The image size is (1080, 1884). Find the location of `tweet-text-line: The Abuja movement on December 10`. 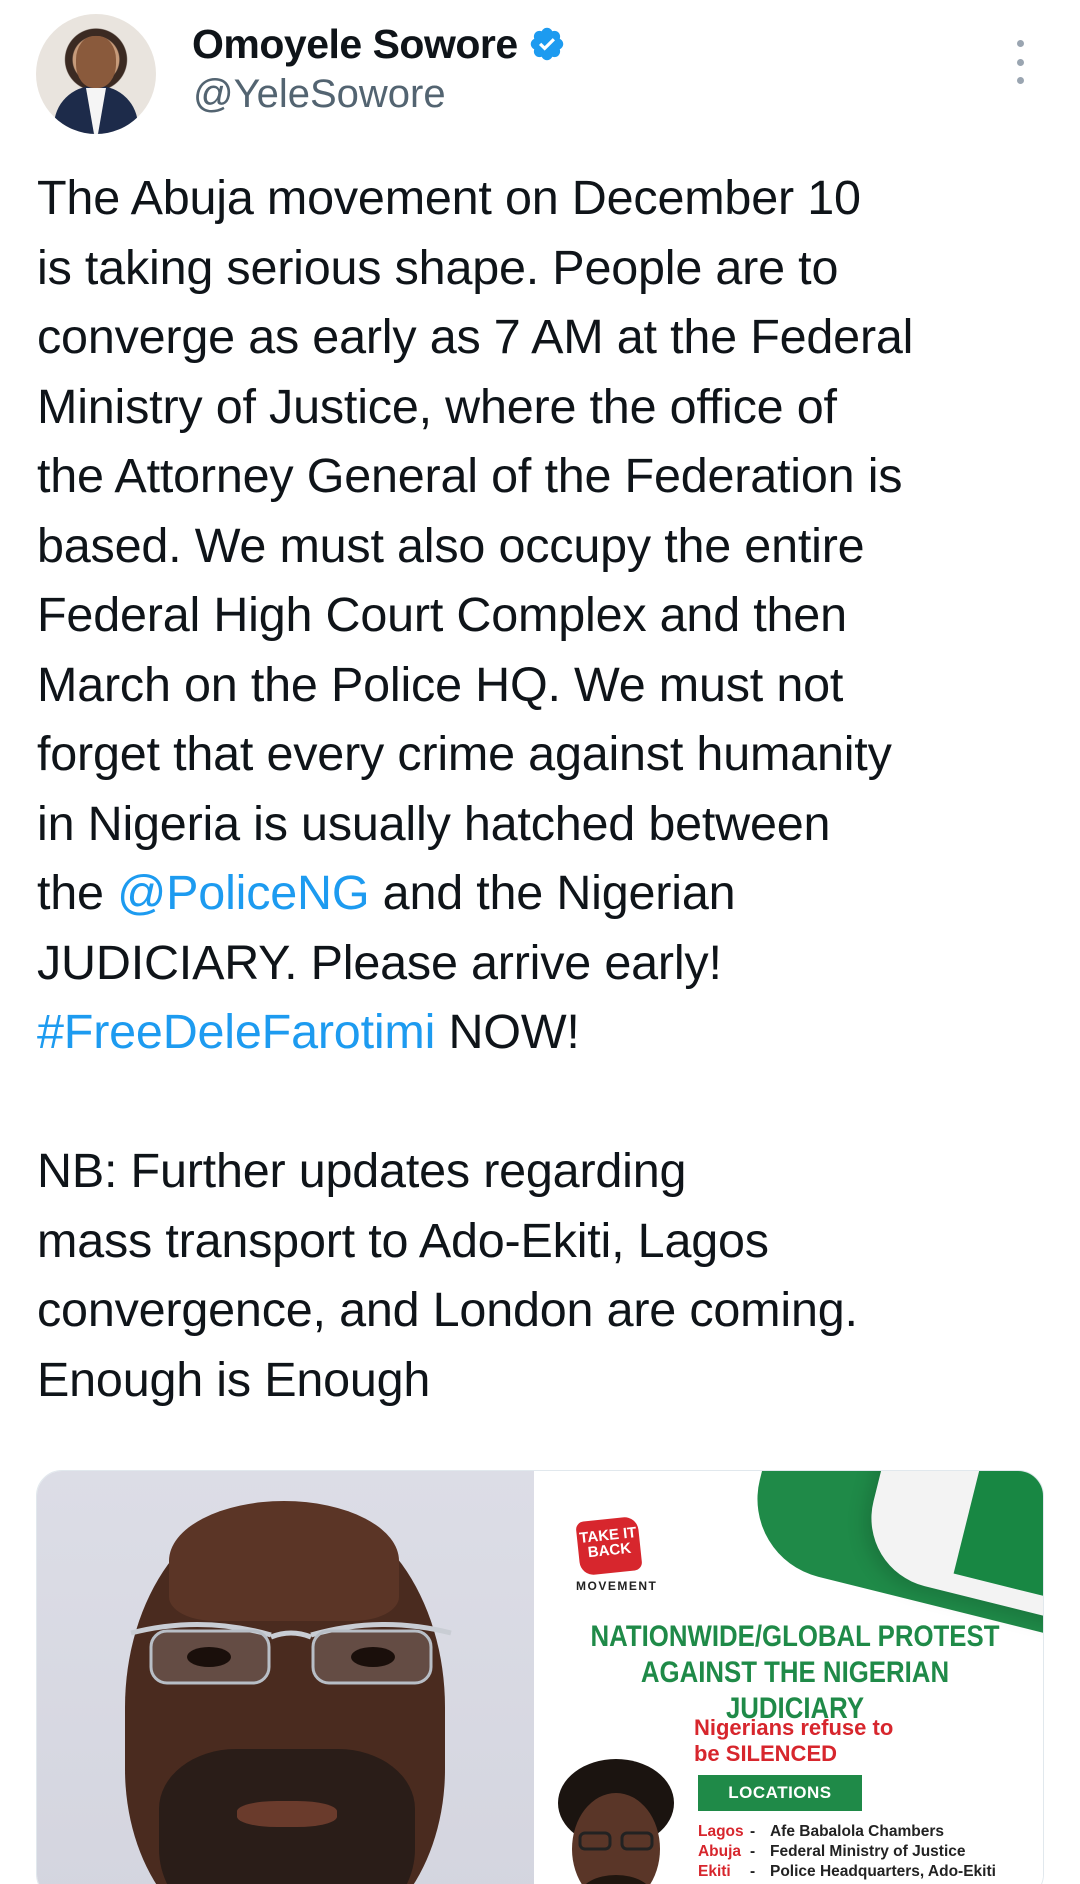

tweet-text-line: The Abuja movement on December 10 is located at coordinates (547, 199).